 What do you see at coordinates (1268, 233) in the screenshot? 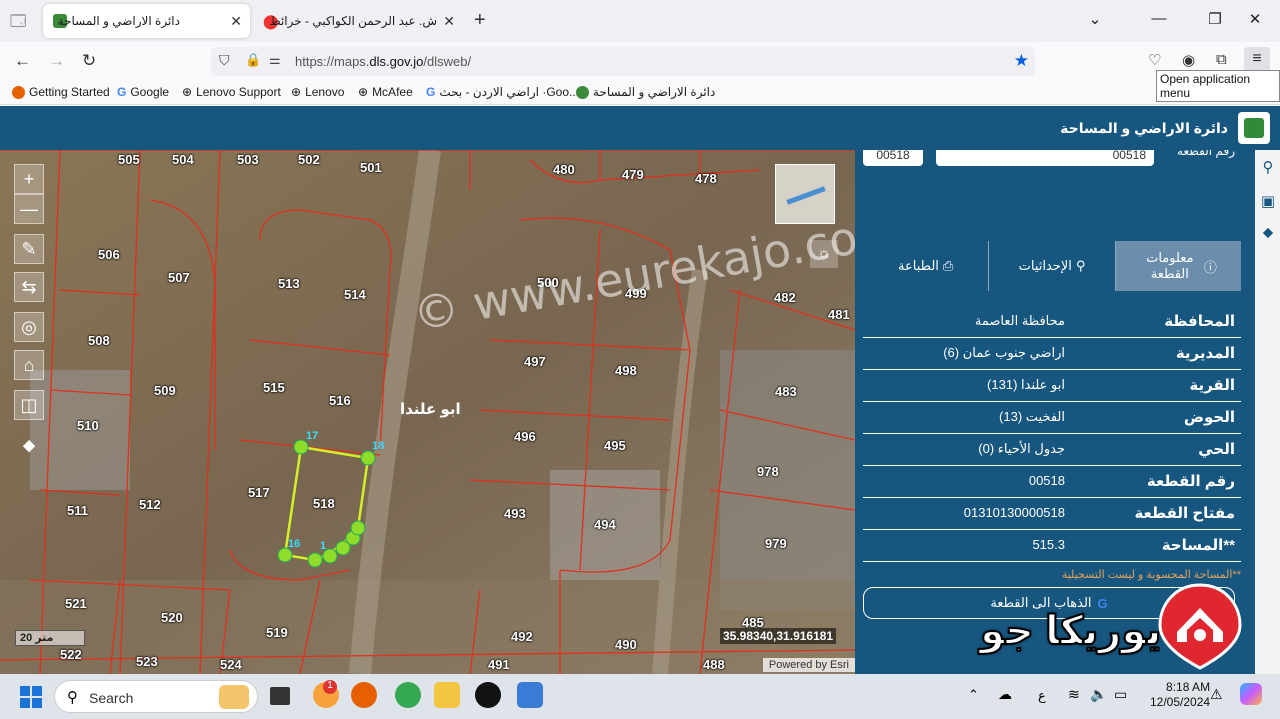
I see `location-pin-icon: ⬥` at bounding box center [1268, 233].